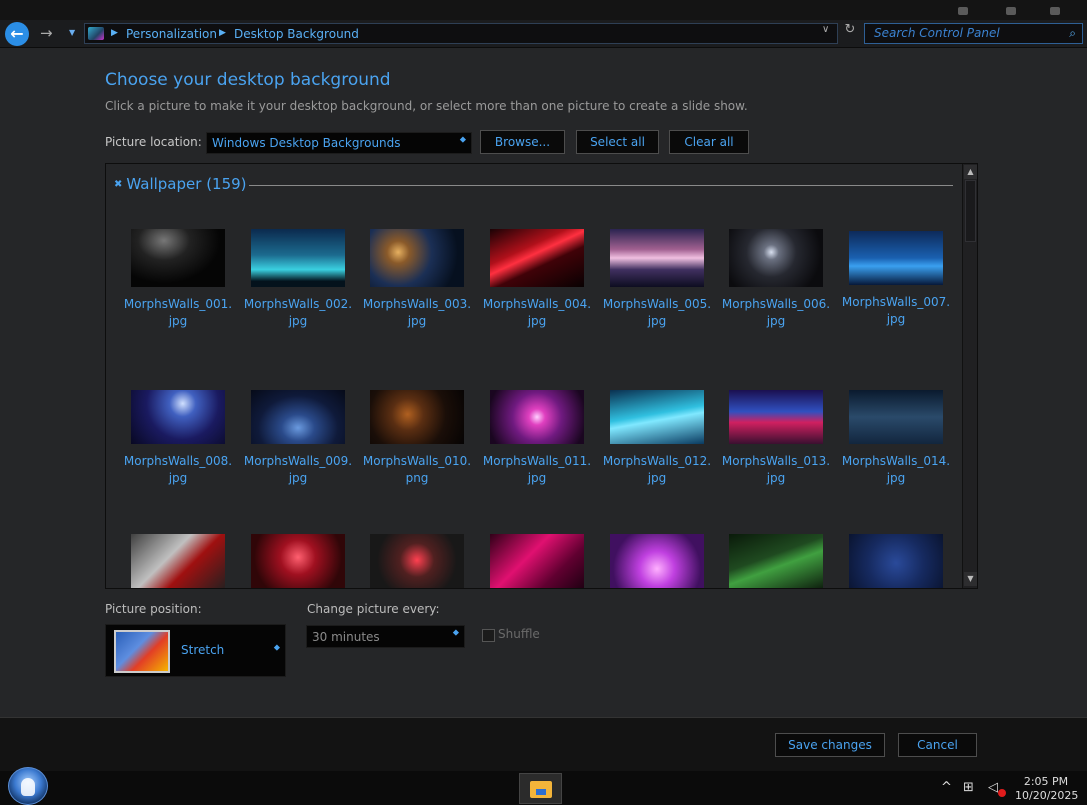 This screenshot has width=1087, height=805. What do you see at coordinates (96, 33) in the screenshot?
I see `control-panel-icon` at bounding box center [96, 33].